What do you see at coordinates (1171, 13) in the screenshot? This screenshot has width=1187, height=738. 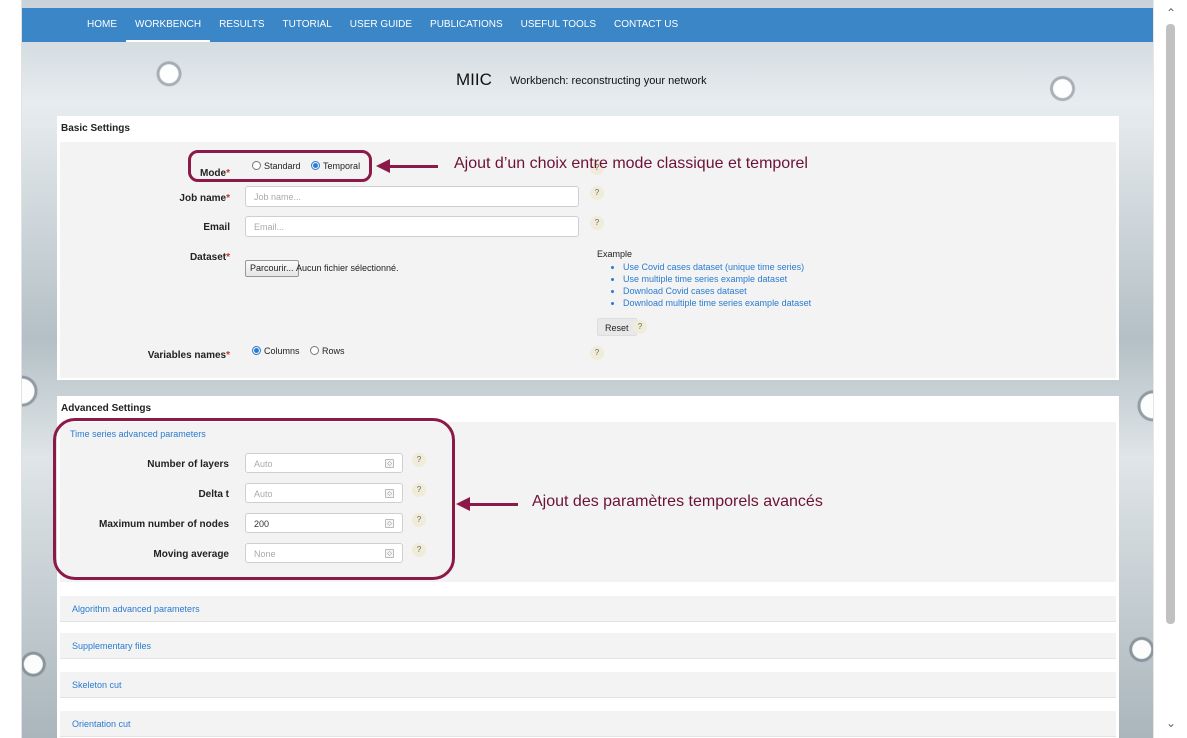 I see `scroll-up-icon: ⌃` at bounding box center [1171, 13].